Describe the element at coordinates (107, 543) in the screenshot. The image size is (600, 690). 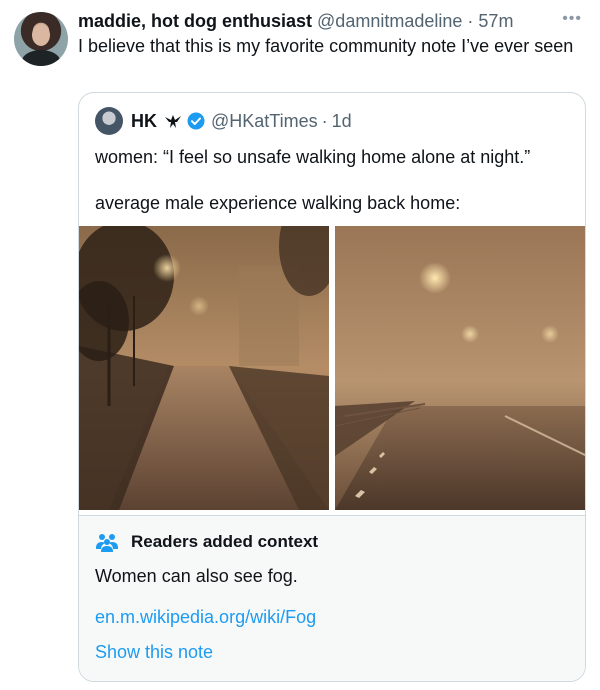
I see `people-icon` at that location.